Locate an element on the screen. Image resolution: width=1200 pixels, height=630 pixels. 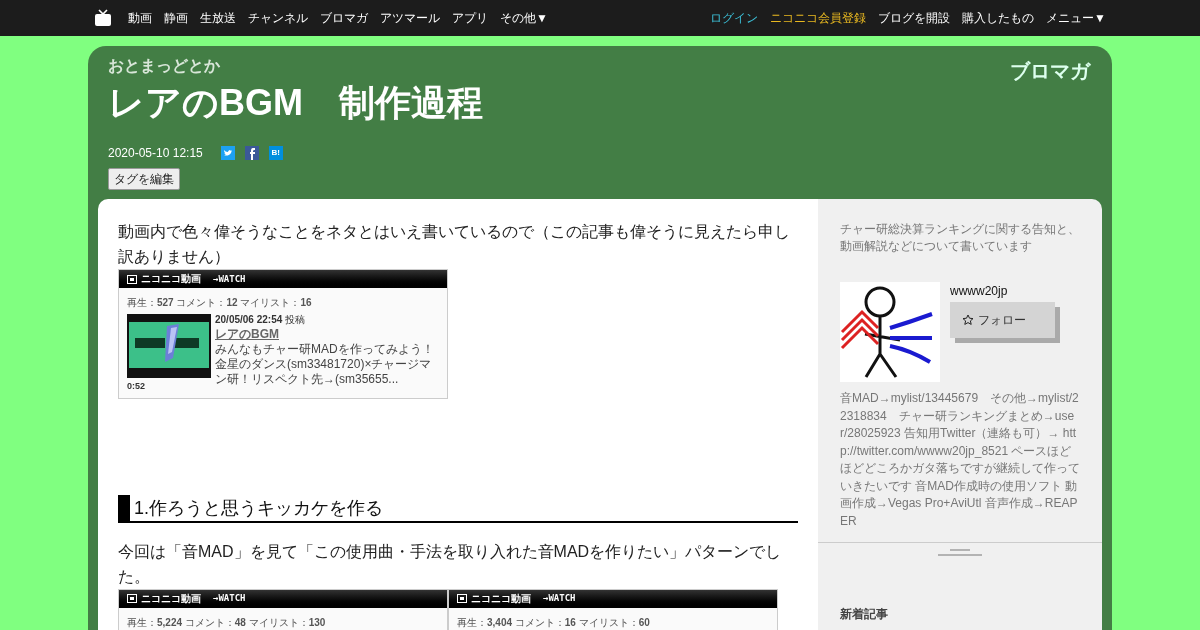
video-title-link: レアのBGM is located at coordinates (327, 334).